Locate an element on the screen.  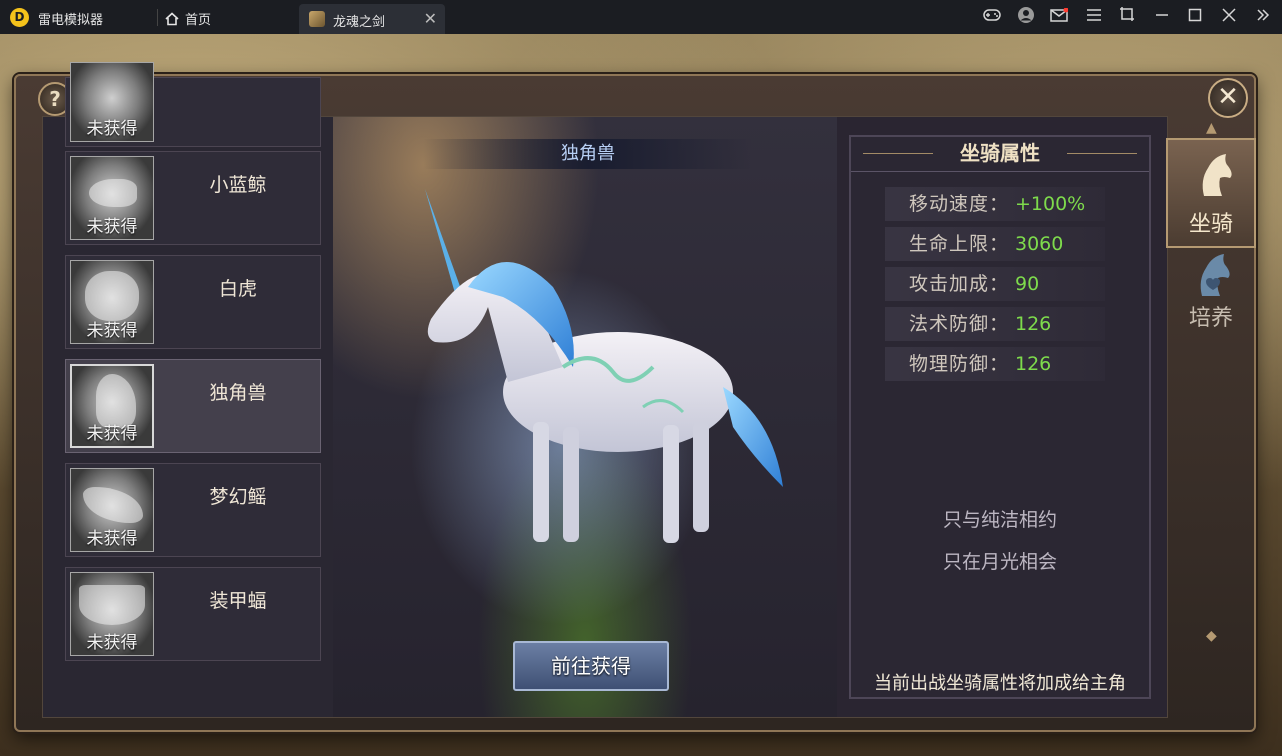
scroll-up-icon: ▲ is located at coordinates (1211, 128).